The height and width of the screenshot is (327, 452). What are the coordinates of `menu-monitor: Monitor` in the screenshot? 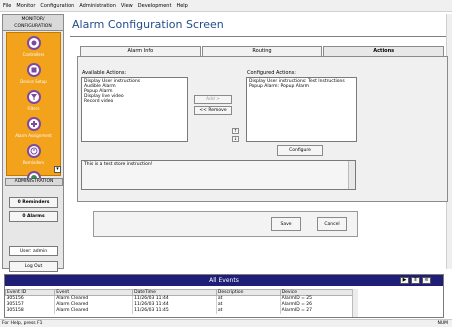 It's located at (25, 6).